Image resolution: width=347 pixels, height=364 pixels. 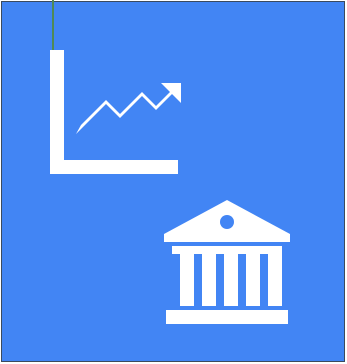 I want to click on bank-building-icon, so click(x=227, y=262).